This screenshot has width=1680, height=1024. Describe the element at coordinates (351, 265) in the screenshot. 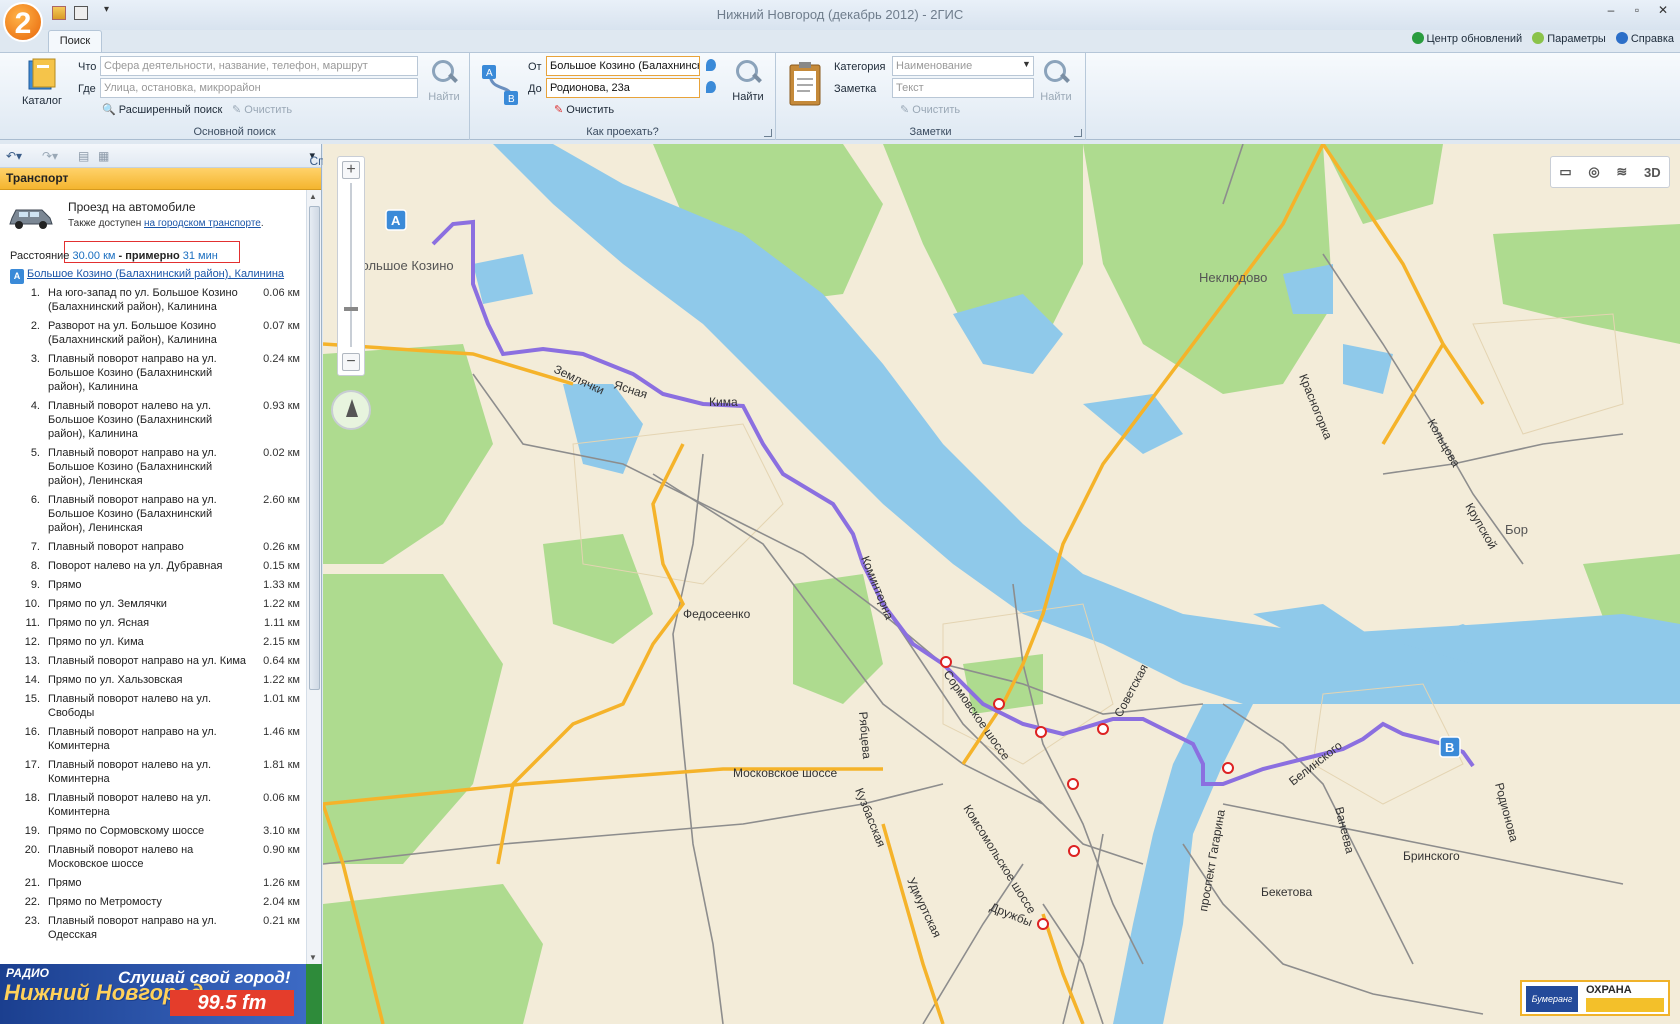

I see `zoom-track` at that location.